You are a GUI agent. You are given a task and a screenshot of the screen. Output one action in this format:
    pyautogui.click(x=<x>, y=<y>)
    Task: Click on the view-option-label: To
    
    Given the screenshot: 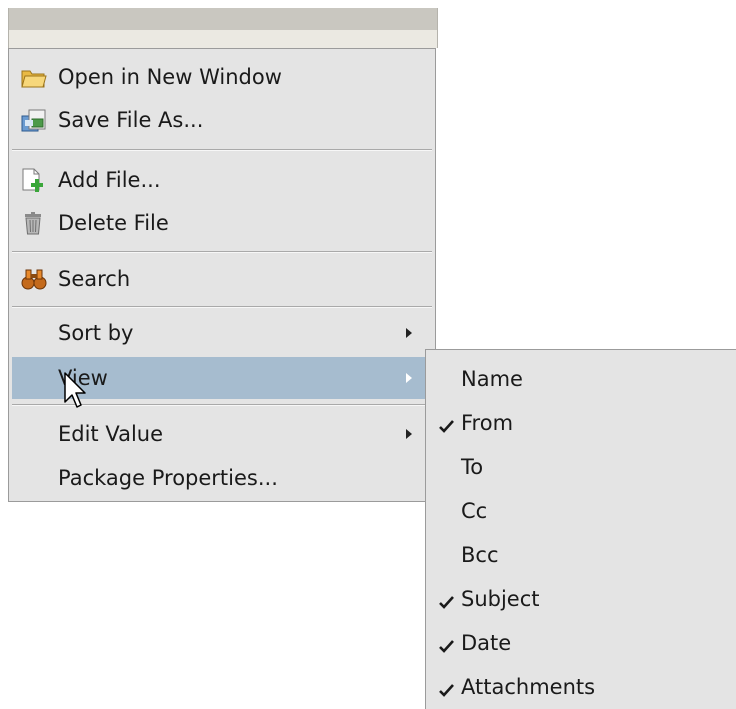 What is the action you would take?
    pyautogui.click(x=472, y=467)
    